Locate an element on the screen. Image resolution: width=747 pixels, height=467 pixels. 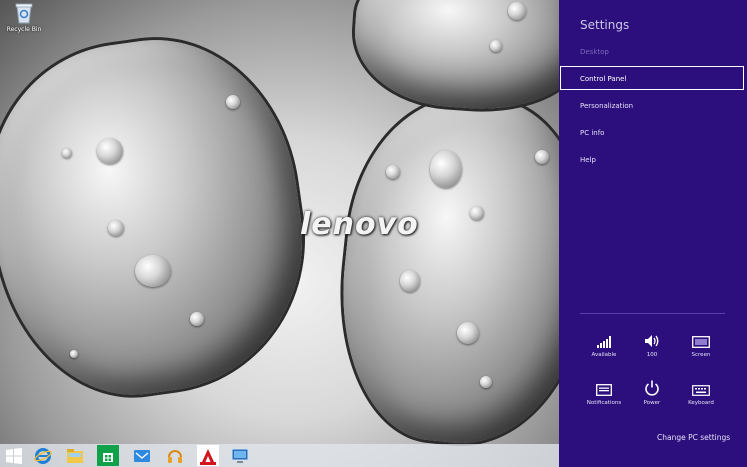
media-icon is located at coordinates (175, 455).